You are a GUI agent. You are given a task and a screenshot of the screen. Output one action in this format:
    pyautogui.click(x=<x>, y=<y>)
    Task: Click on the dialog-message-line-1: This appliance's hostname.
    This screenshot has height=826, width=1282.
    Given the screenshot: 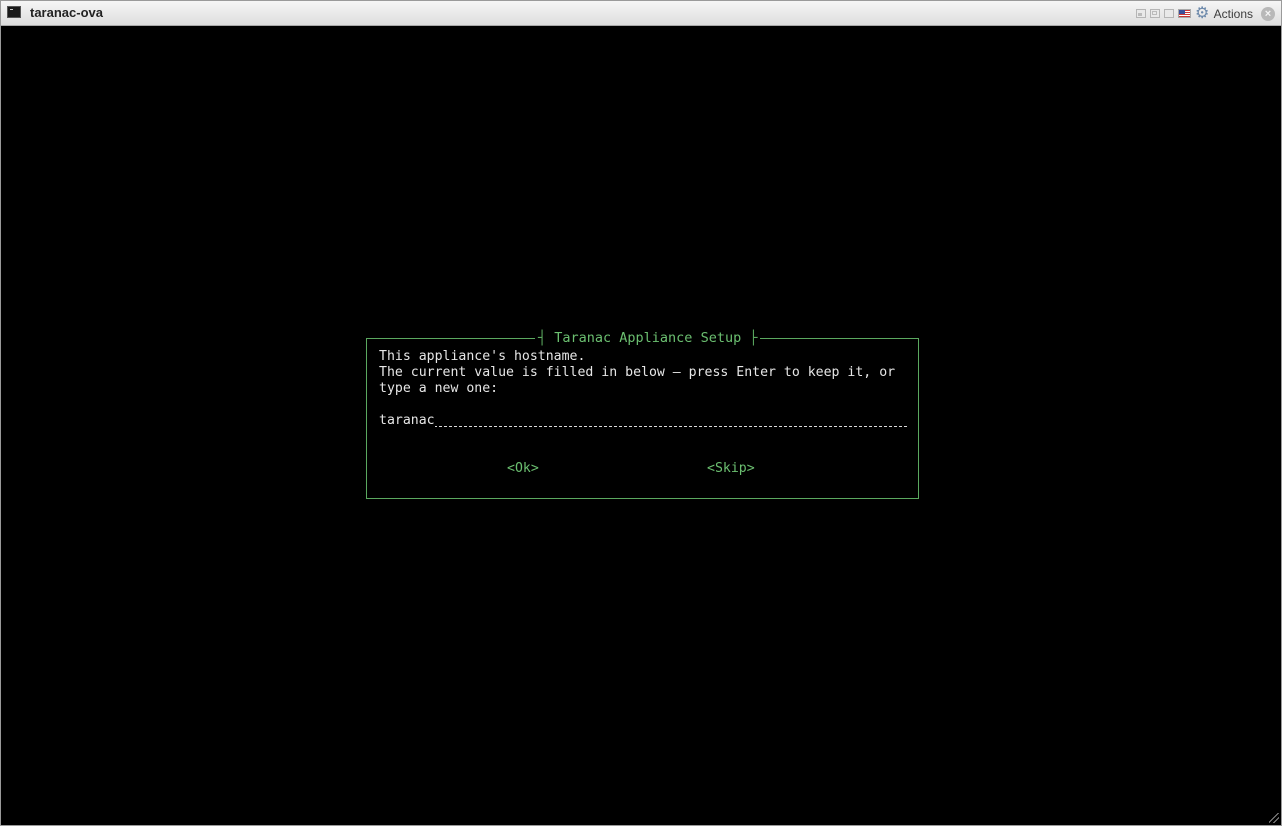 What is the action you would take?
    pyautogui.click(x=482, y=356)
    